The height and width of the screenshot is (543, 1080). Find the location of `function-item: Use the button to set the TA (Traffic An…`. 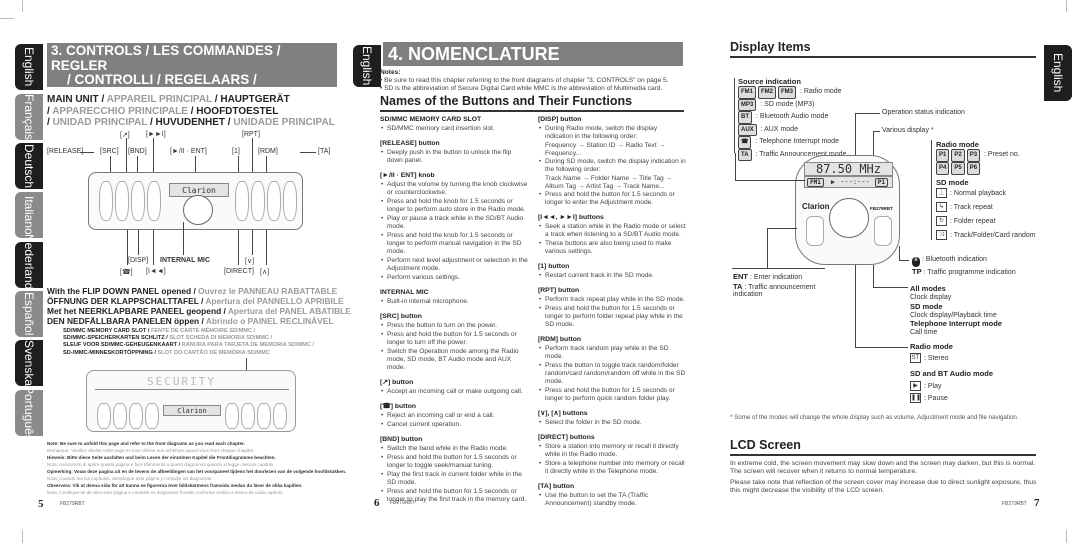

function-item: Use the button to set the TA (Traffic An… is located at coordinates (612, 500).